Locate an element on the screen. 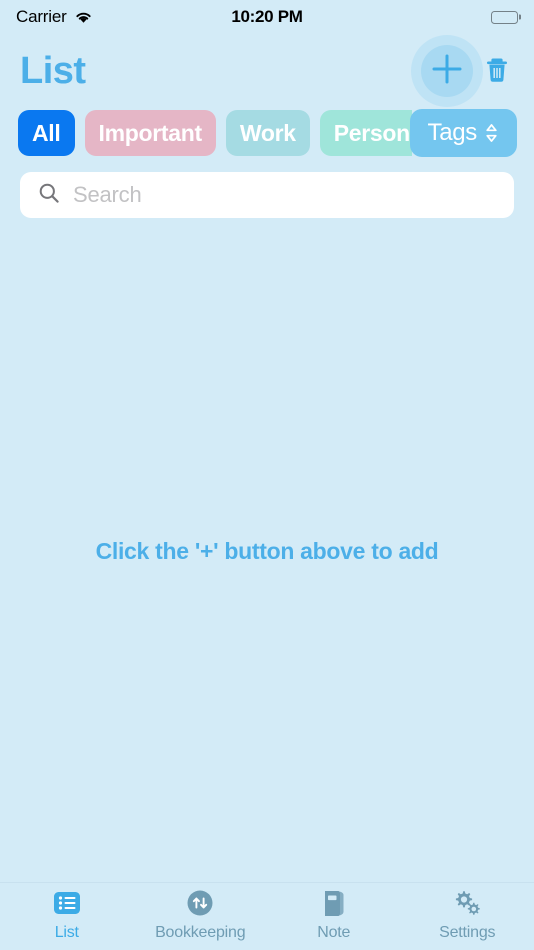  filter-chip-label: All is located at coordinates (46, 132).